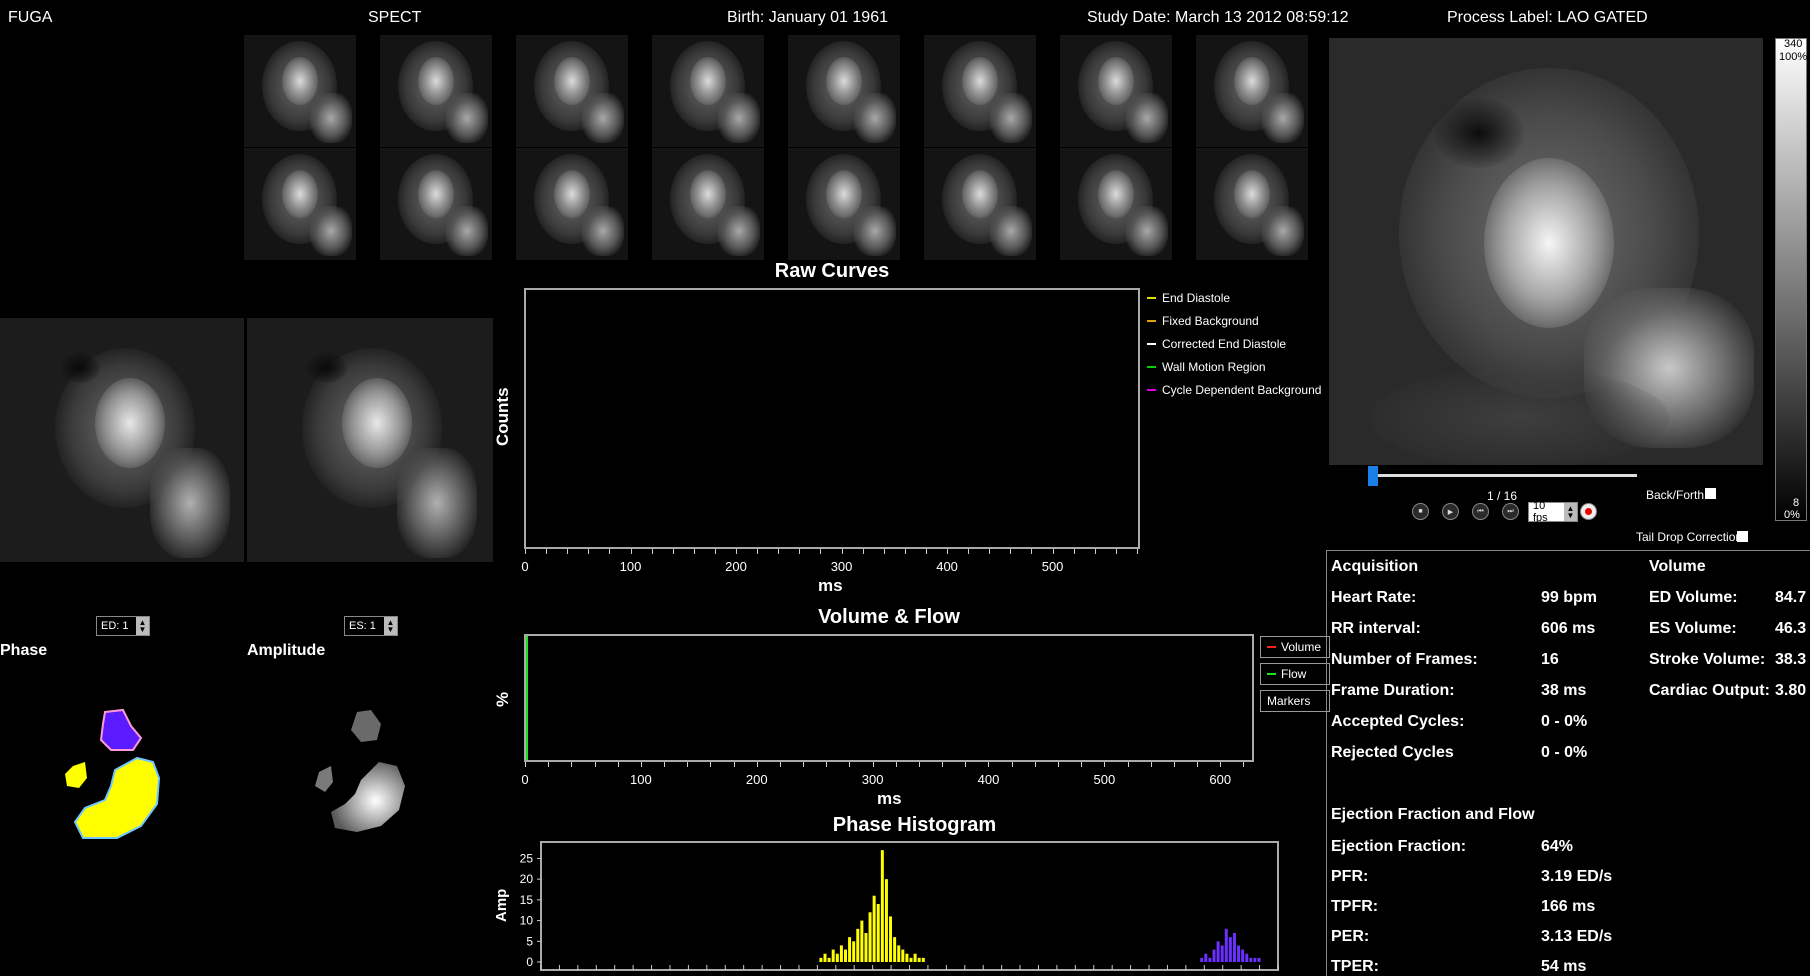 The height and width of the screenshot is (976, 1810). I want to click on amplitude-label: Amplitude, so click(286, 650).